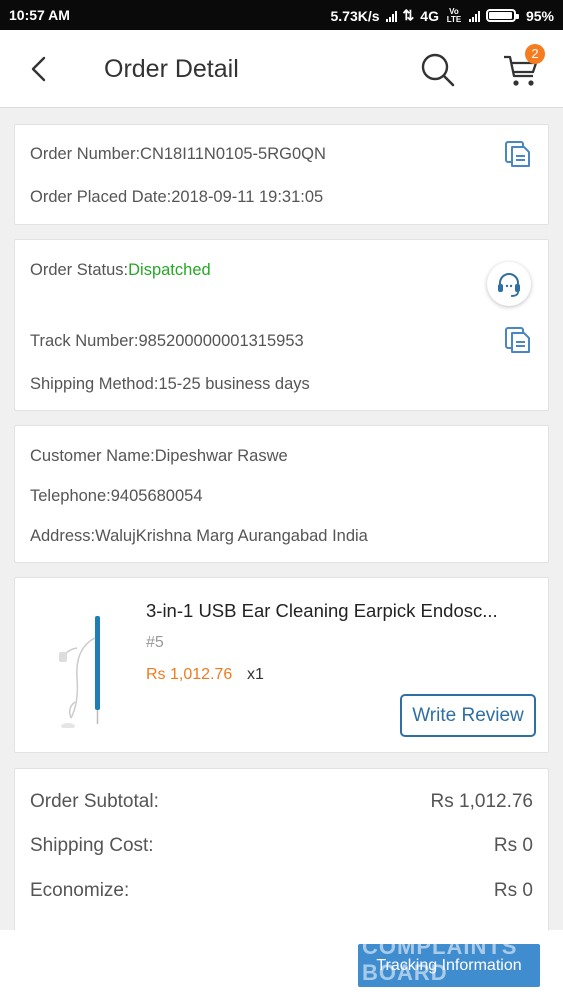 The image size is (563, 1000). I want to click on back-arrow-icon, so click(40, 69).